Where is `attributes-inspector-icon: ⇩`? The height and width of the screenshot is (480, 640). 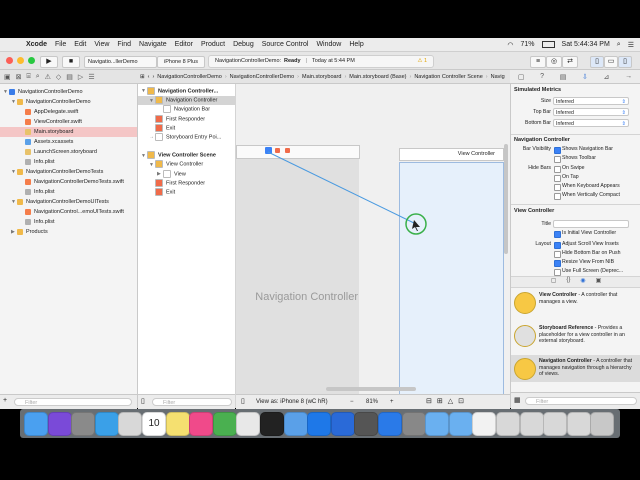
attributes-inspector-icon: ⇩ is located at coordinates (585, 77).